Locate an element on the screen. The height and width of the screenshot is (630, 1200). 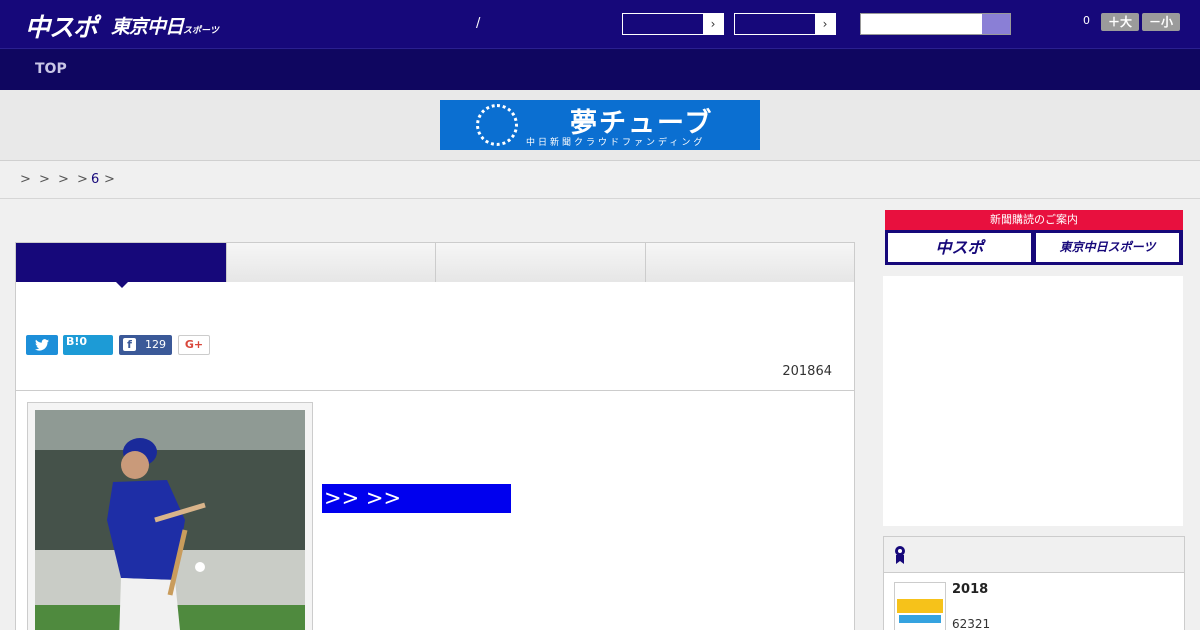
subscribe-chuspo-button: 中スポ is located at coordinates (959, 247).